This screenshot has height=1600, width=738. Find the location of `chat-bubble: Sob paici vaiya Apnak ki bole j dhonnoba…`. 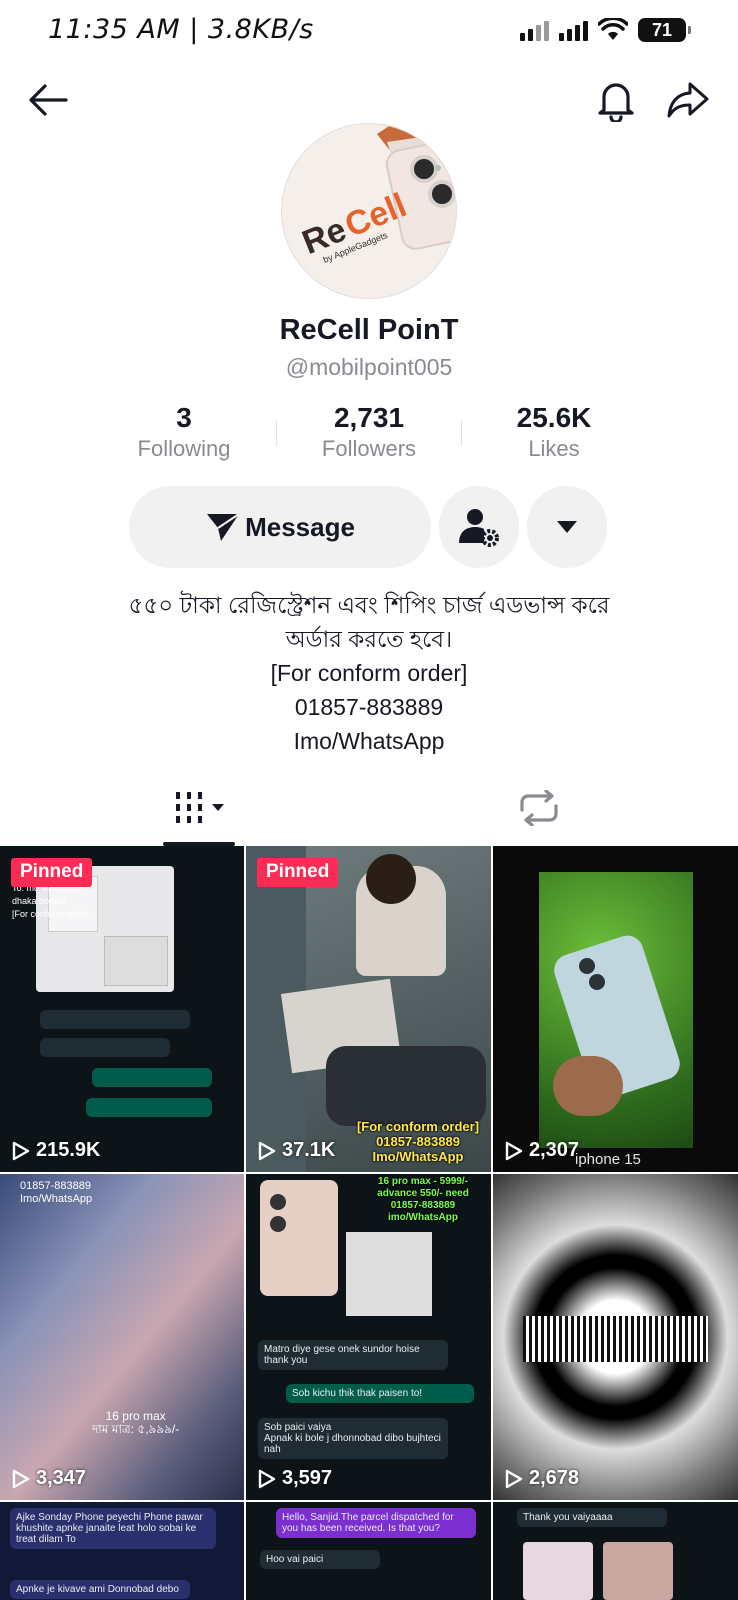

chat-bubble: Sob paici vaiya Apnak ki bole j dhonnoba… is located at coordinates (353, 1438).